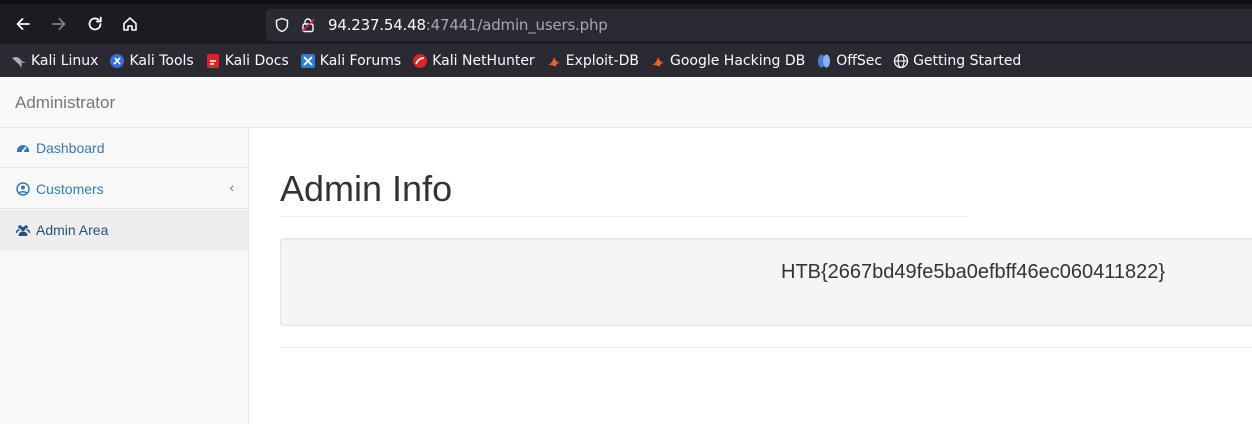  What do you see at coordinates (70, 188) in the screenshot?
I see `sidebar-item-label: Customers` at bounding box center [70, 188].